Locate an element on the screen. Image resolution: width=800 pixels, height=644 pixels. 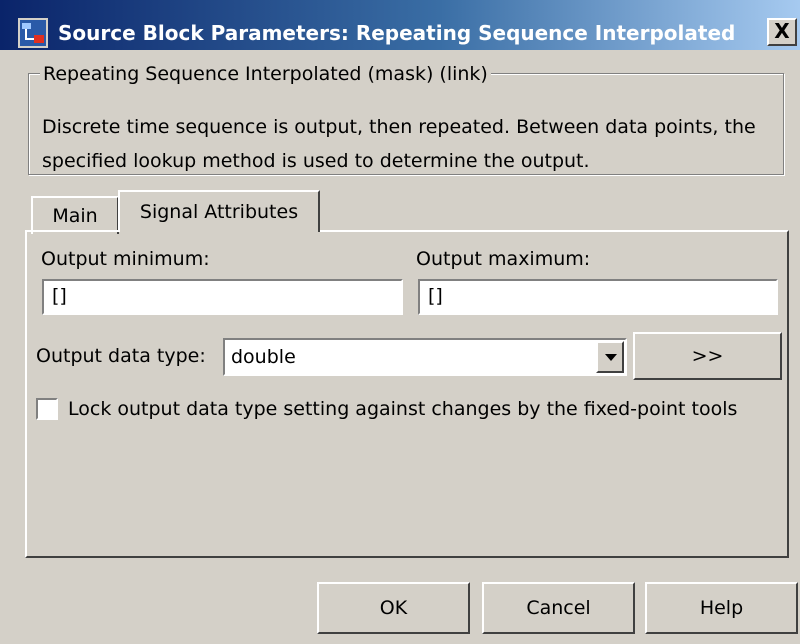
tab-main: Main is located at coordinates (75, 215).